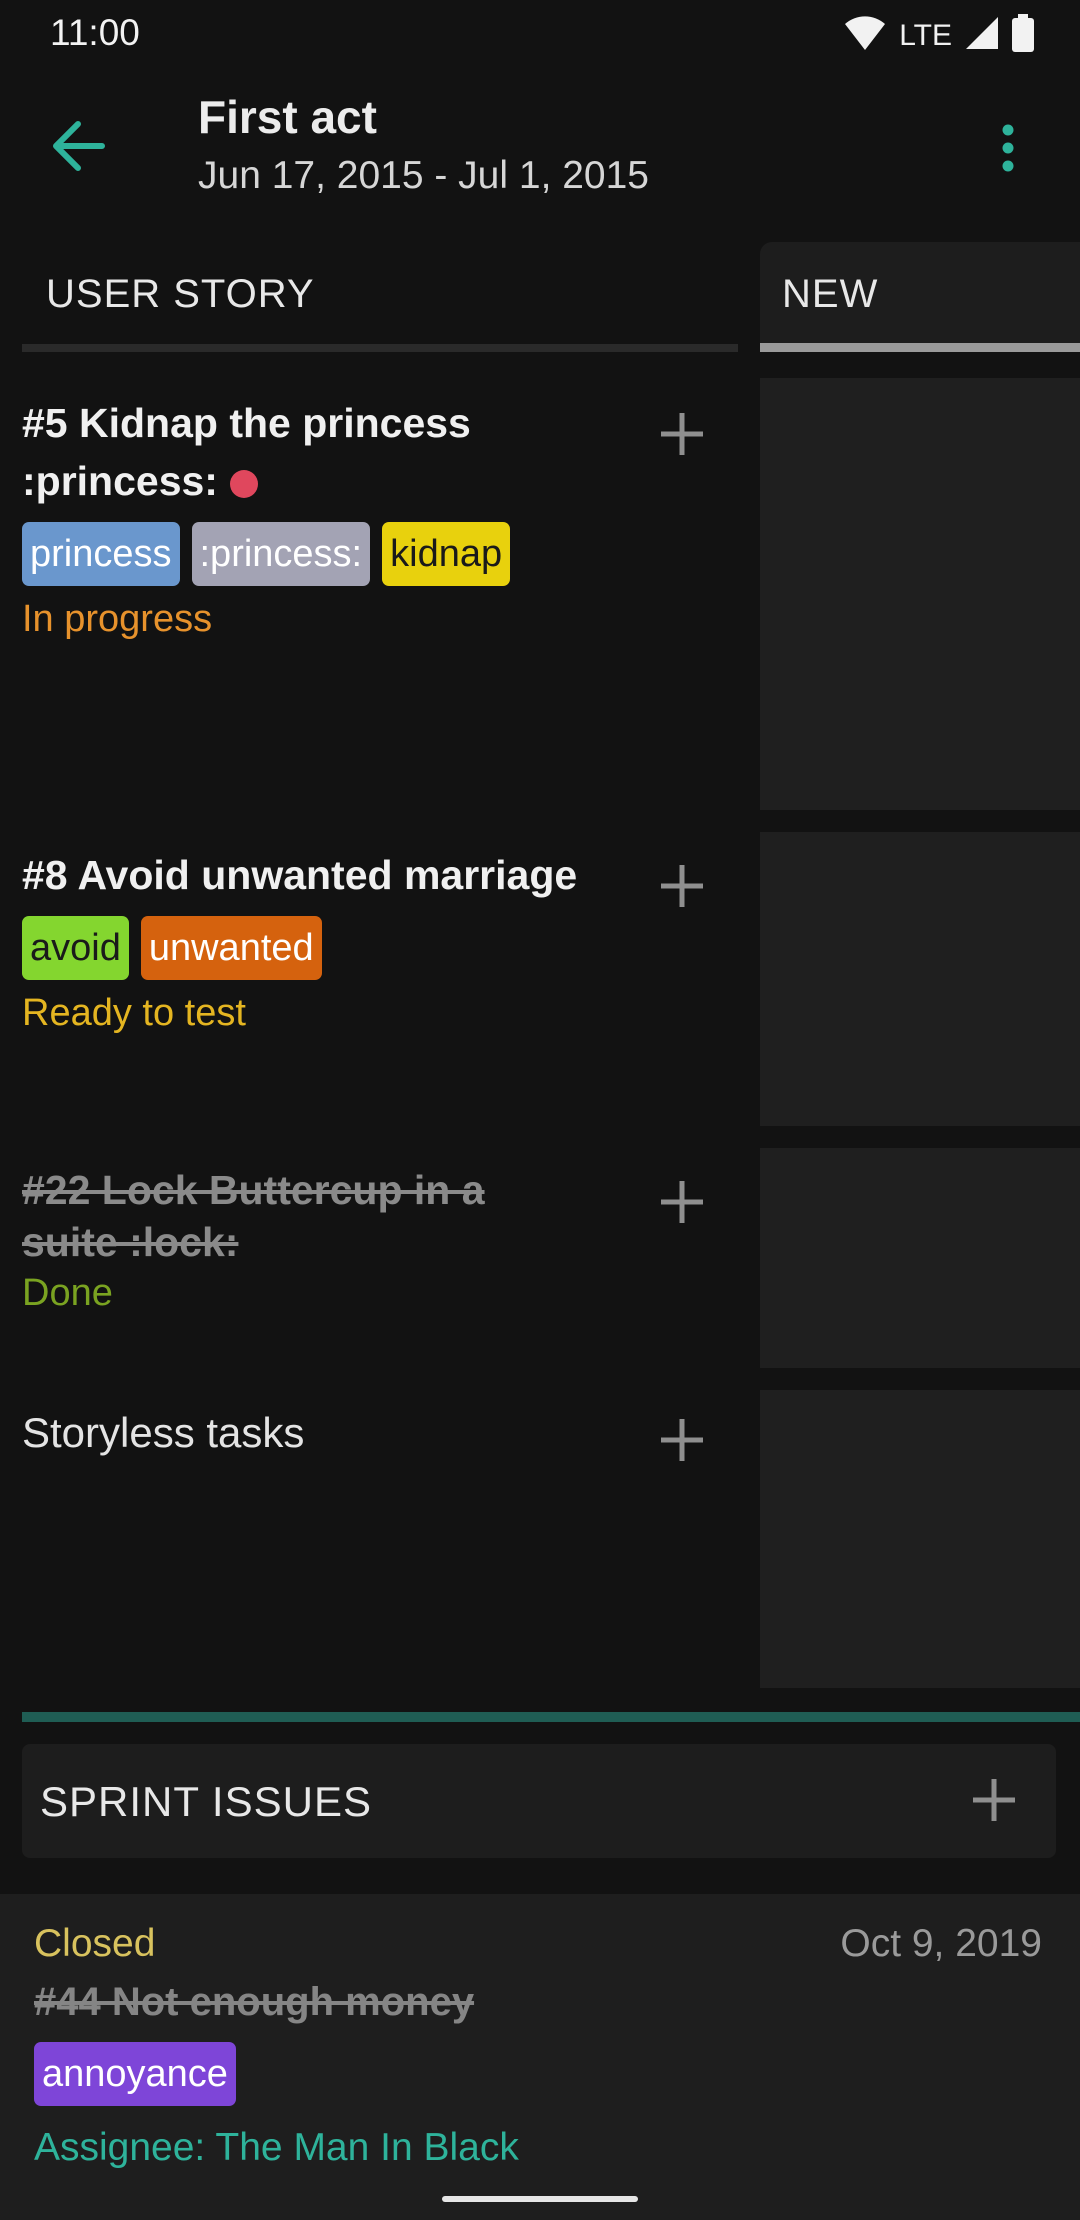 The image size is (1080, 2220). What do you see at coordinates (117, 619) in the screenshot?
I see `story-status: In progress` at bounding box center [117, 619].